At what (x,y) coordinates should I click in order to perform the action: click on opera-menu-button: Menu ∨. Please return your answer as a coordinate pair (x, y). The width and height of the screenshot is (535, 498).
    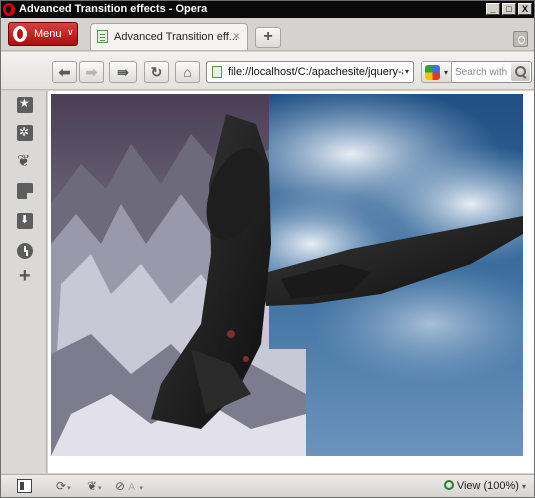
    Looking at the image, I should click on (43, 34).